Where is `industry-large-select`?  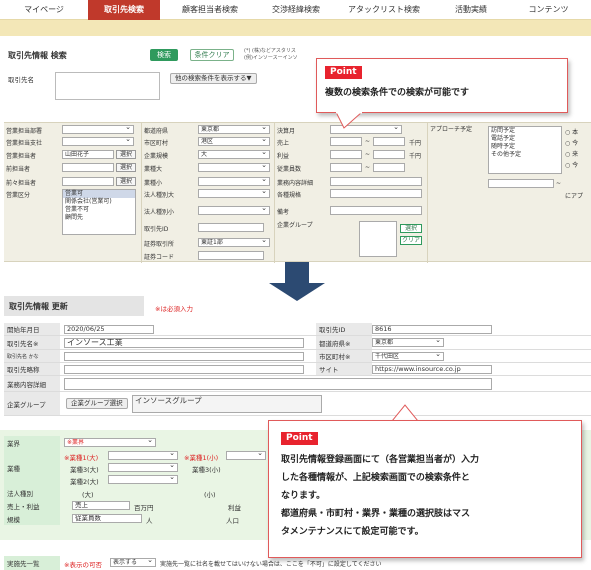
industry-large-select is located at coordinates (234, 167).